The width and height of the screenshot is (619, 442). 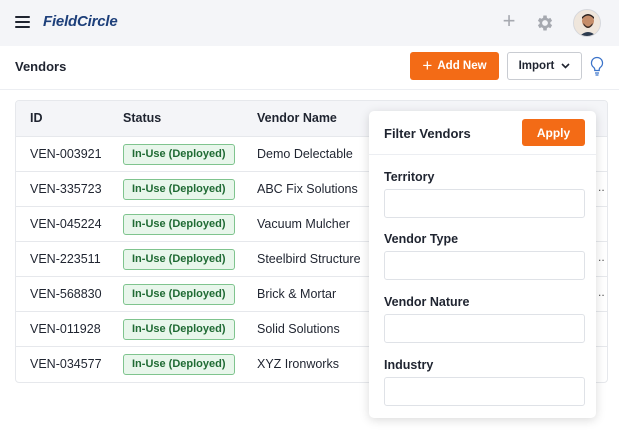 What do you see at coordinates (41, 66) in the screenshot?
I see `page-title: Vendors` at bounding box center [41, 66].